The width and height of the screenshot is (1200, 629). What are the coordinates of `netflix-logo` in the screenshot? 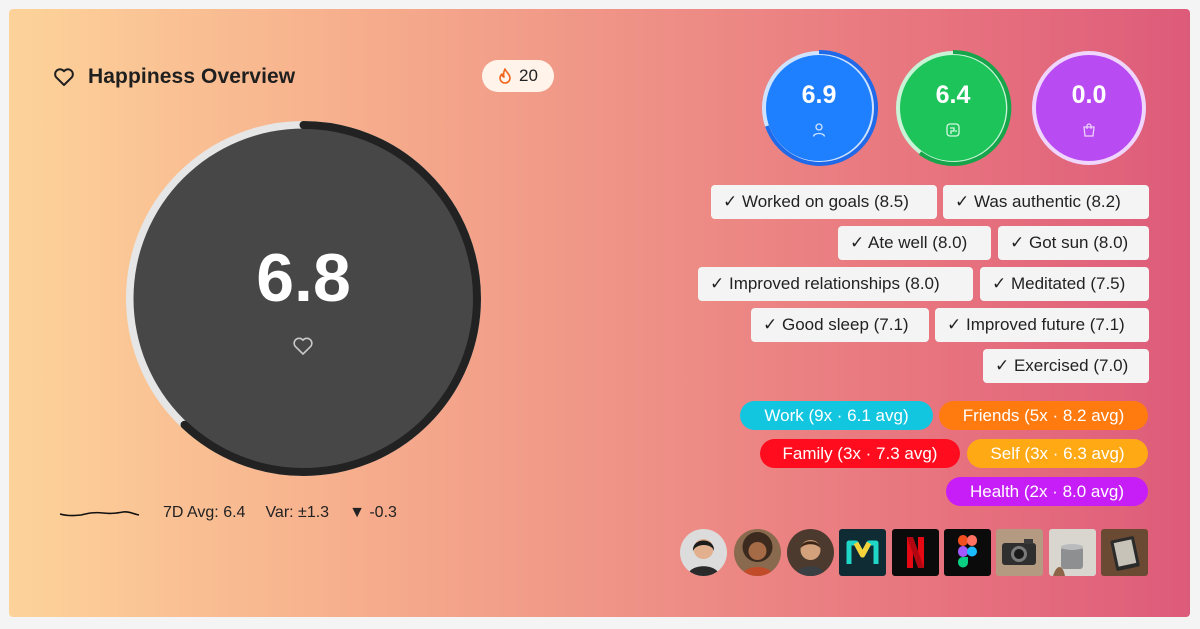 It's located at (915, 552).